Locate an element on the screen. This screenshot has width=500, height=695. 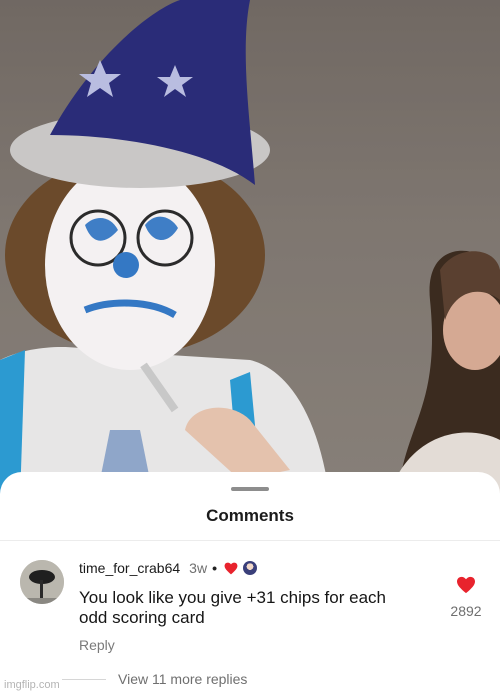
title-divider is located at coordinates (250, 540).